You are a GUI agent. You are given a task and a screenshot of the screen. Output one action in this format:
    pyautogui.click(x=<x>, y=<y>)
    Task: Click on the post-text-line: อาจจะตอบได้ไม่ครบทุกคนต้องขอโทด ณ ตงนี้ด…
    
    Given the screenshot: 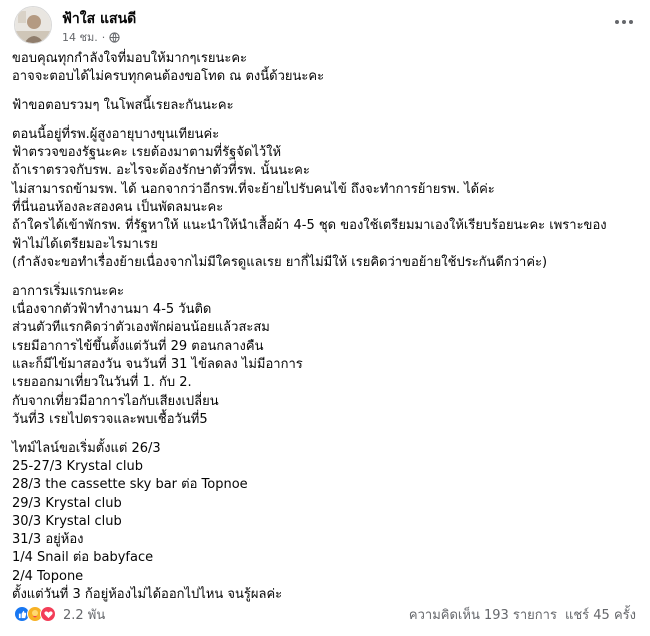 What is the action you would take?
    pyautogui.click(x=168, y=77)
    